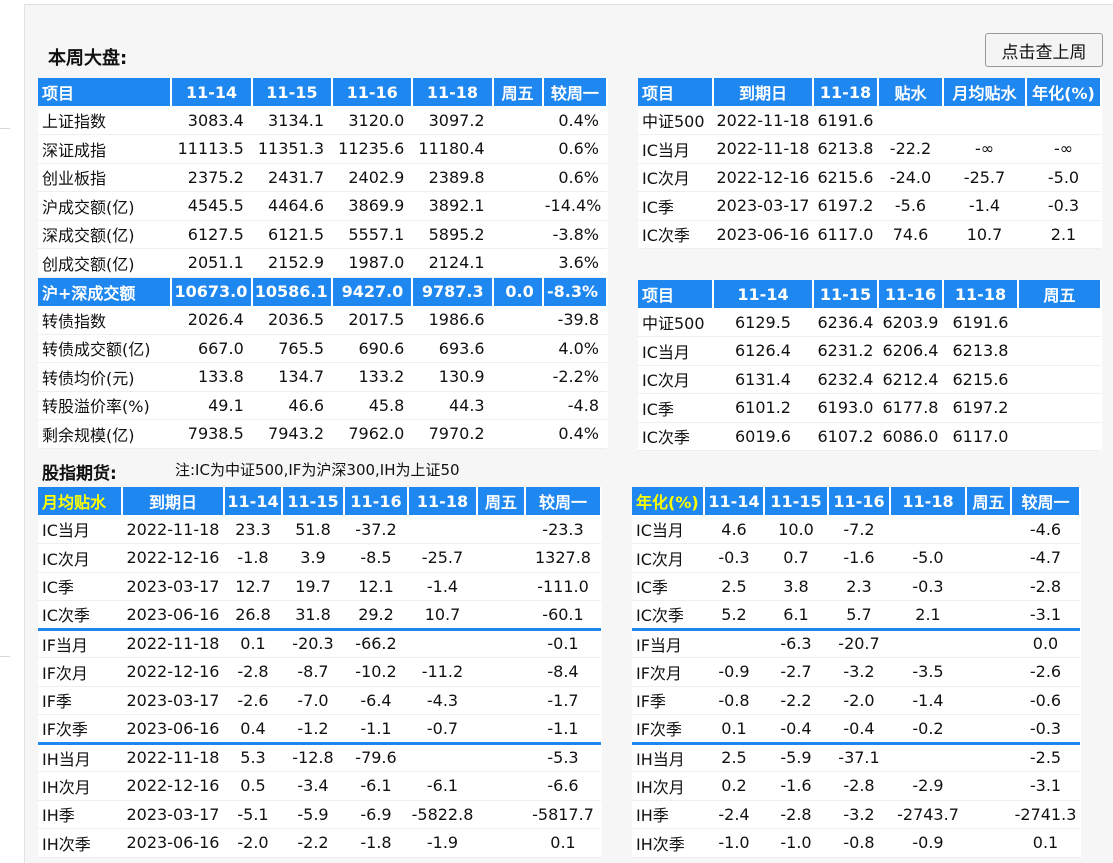  Describe the element at coordinates (856, 843) in the screenshot. I see `table-row: IH次季 -1.0 -1.0 -0.8 -0.9 0.1` at that location.